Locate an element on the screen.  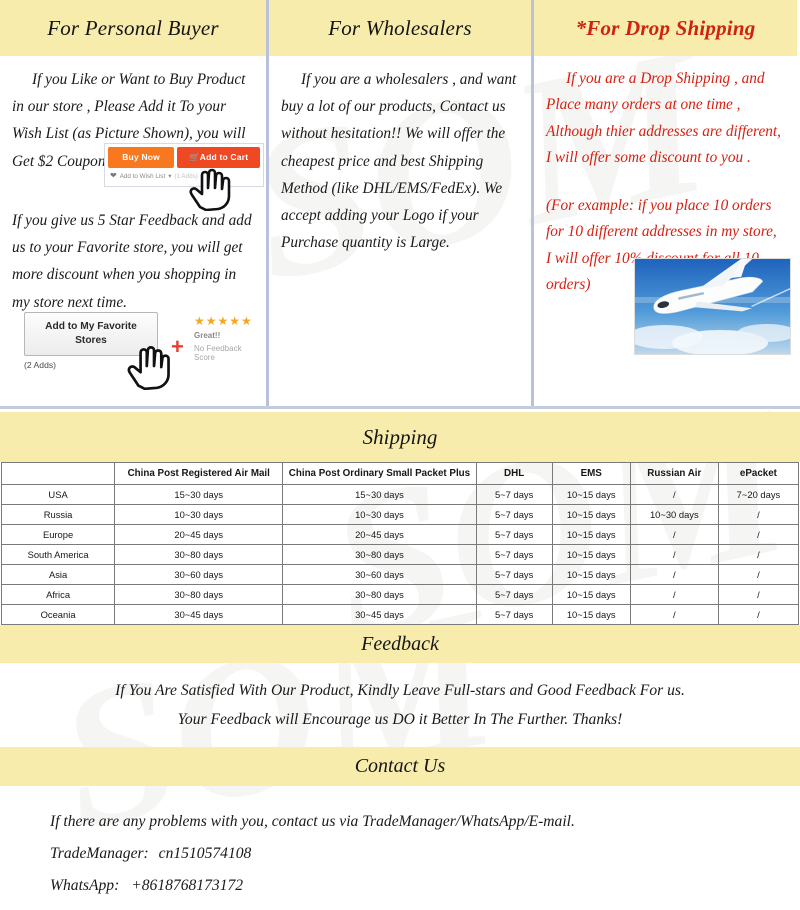
add-to-favorite-stores-button: Add to My Favorite Stores is located at coordinates (91, 334).